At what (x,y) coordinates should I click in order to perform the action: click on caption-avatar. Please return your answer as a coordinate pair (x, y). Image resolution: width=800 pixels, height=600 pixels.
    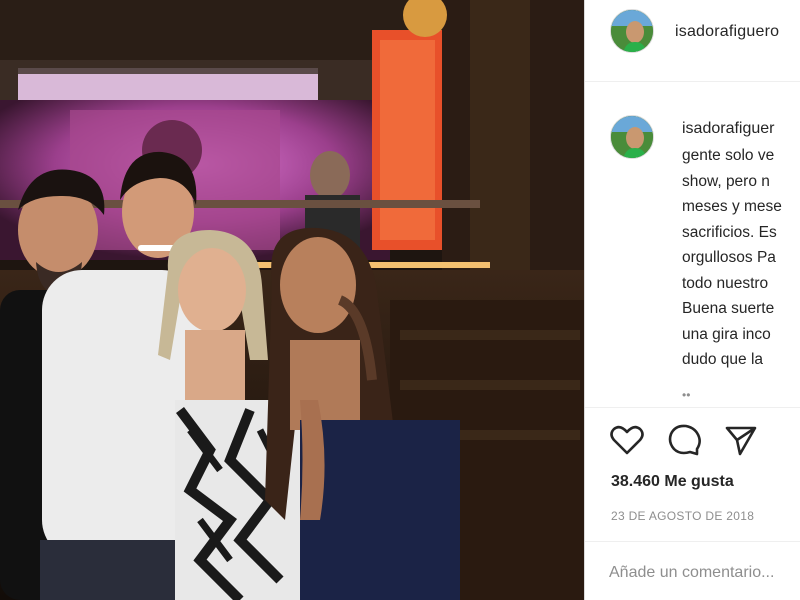
    Looking at the image, I should click on (632, 137).